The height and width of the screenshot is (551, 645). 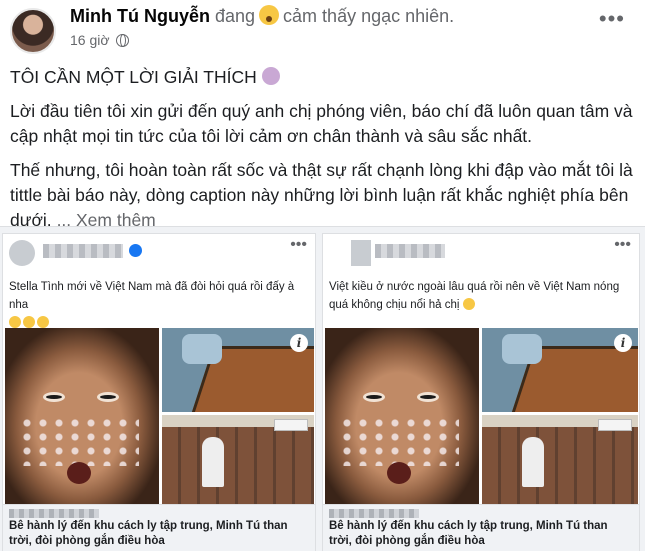 I want to click on person-raising-hand-icon, so click(x=270, y=76).